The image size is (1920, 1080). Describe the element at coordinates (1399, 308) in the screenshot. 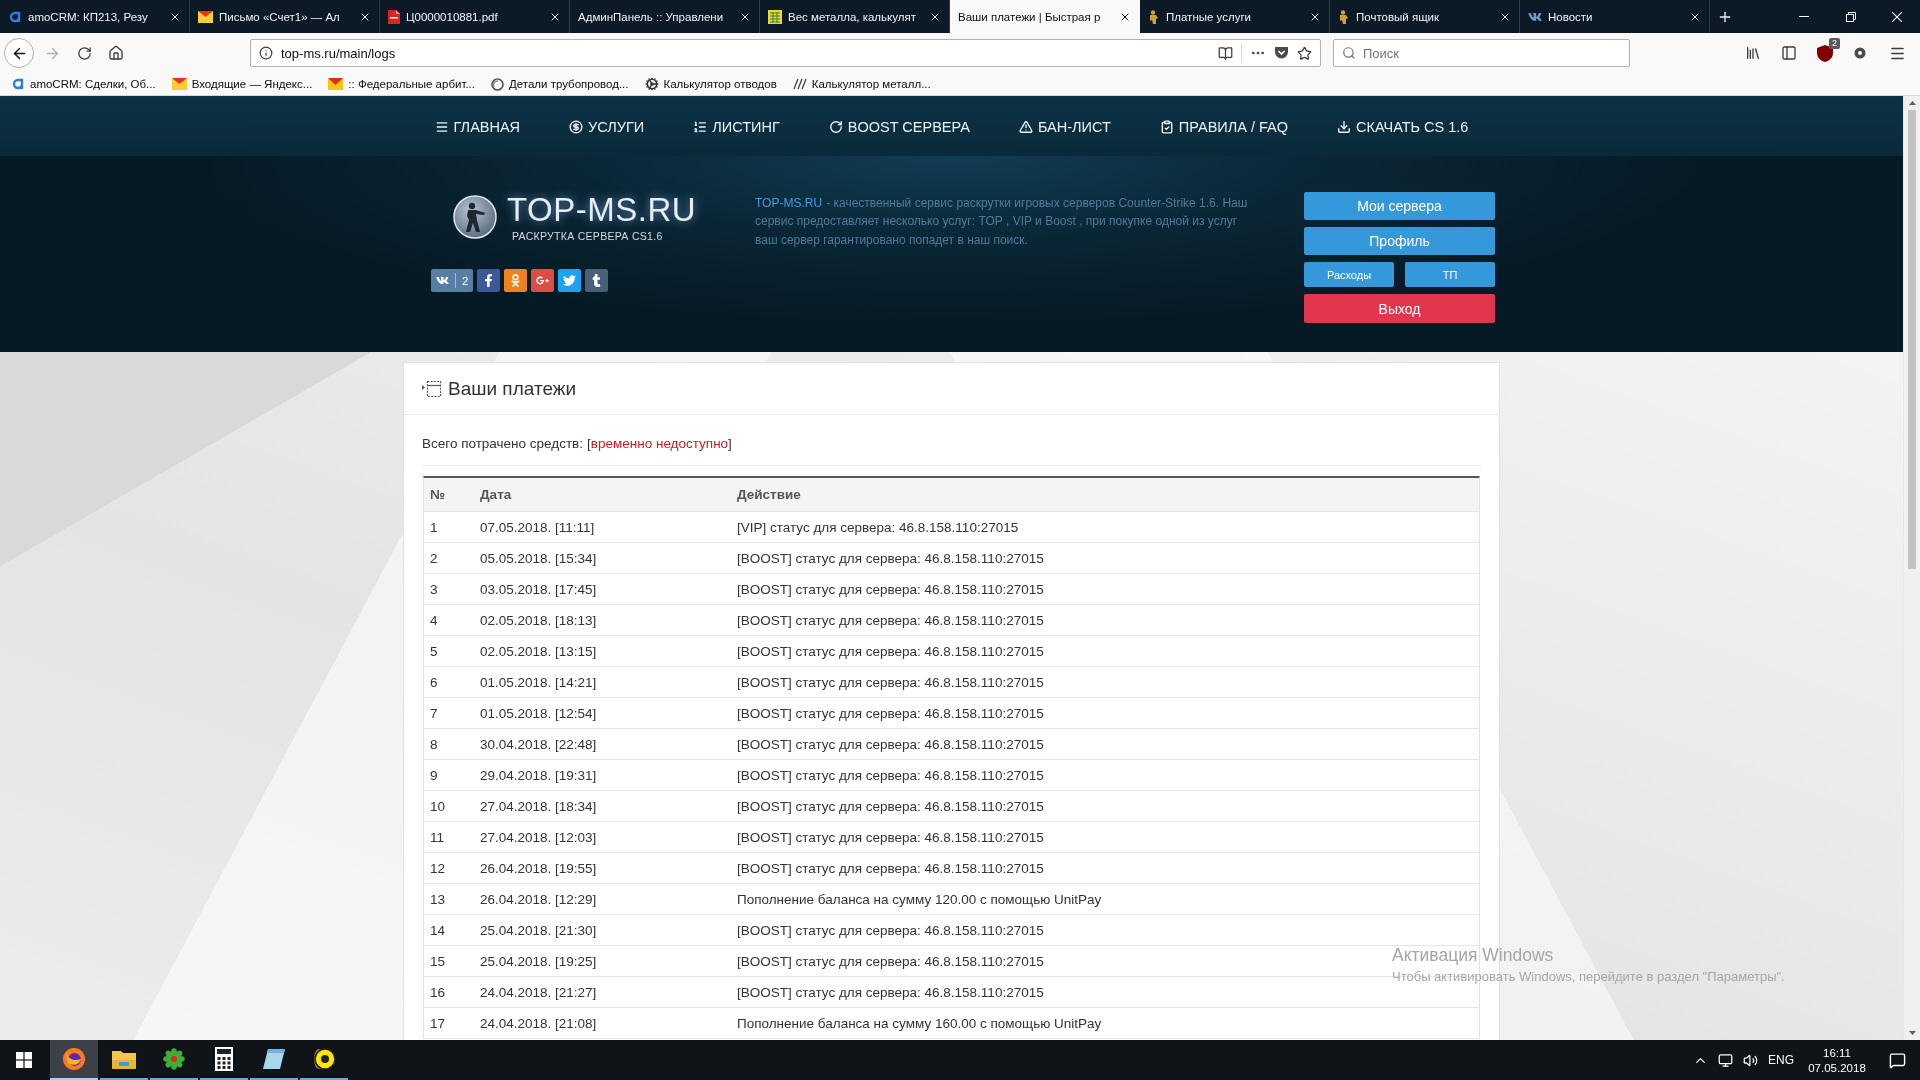

I see `account-button: Выход` at that location.